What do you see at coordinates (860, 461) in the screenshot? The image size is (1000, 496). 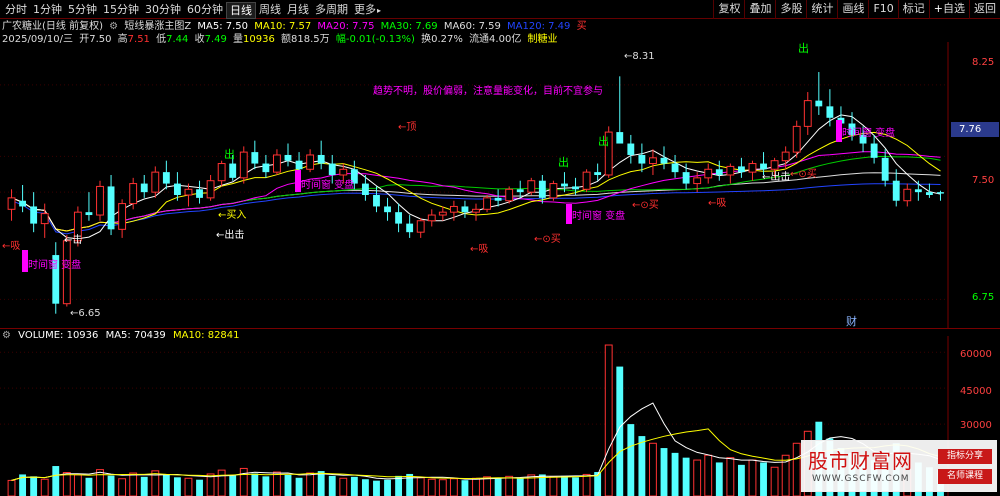 I see `watermark-title: 股市财富网` at bounding box center [860, 461].